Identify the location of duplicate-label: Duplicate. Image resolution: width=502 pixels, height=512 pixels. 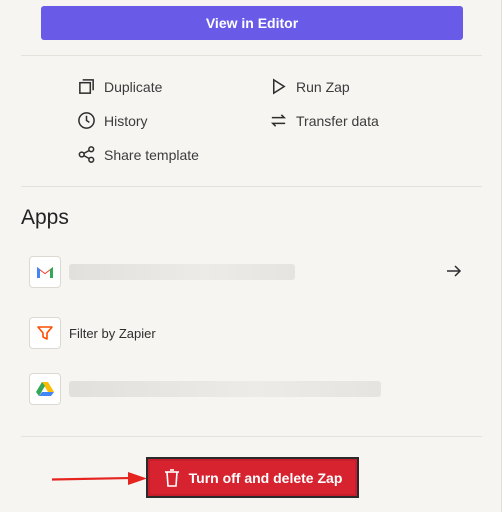
(133, 86).